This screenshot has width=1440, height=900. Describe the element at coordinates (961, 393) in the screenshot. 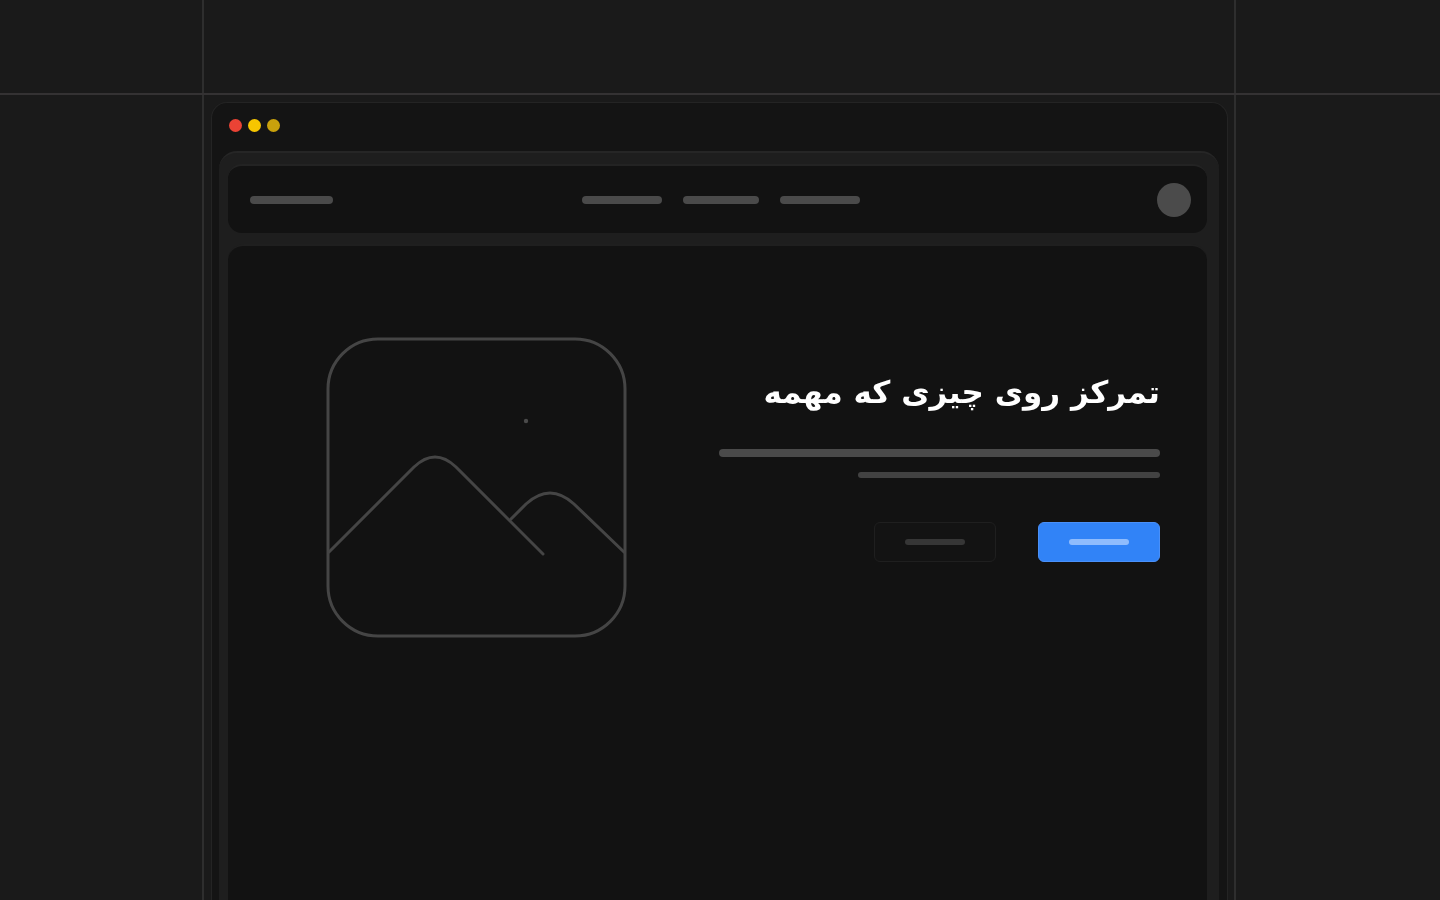

I see `hero-heading: تمرکز روی چیزی که مهمه` at that location.